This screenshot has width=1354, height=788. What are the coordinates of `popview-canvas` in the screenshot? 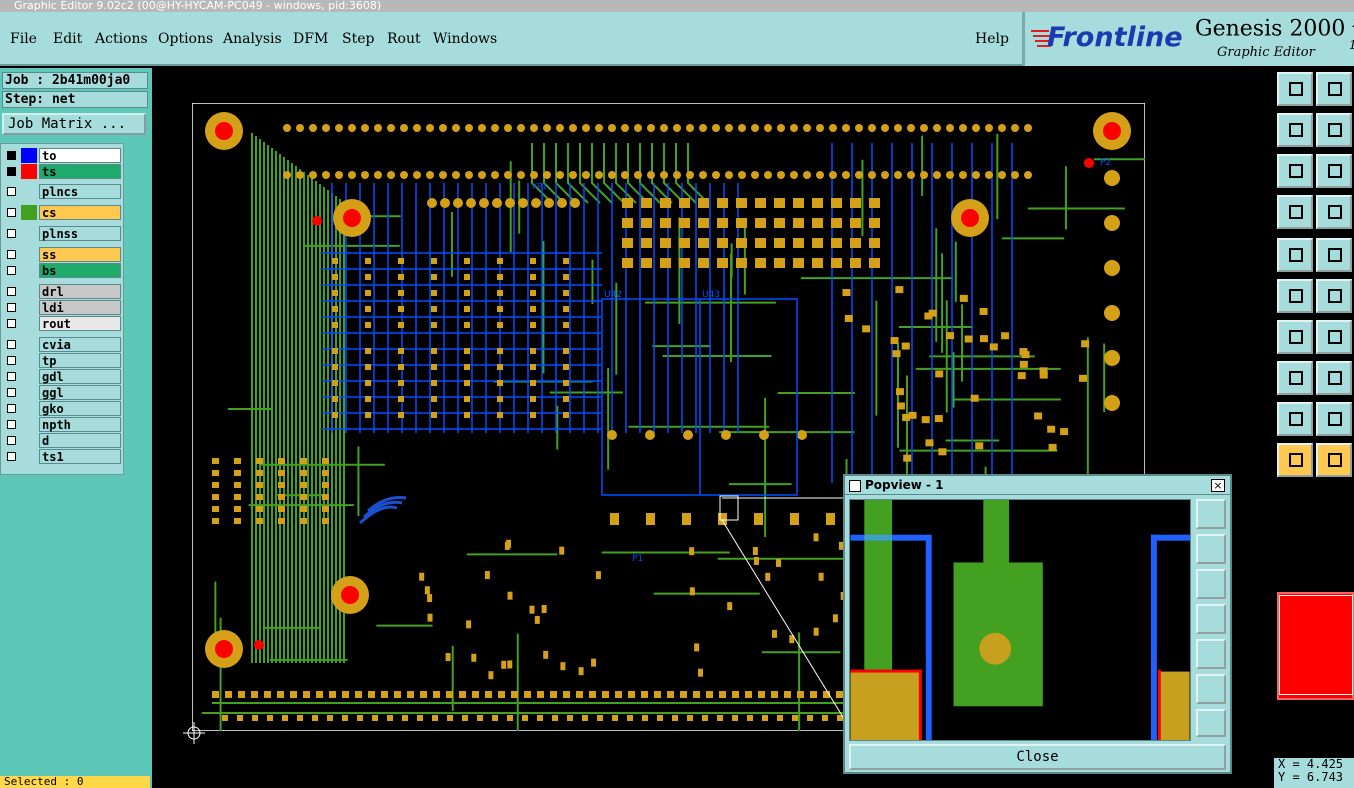 It's located at (1020, 620).